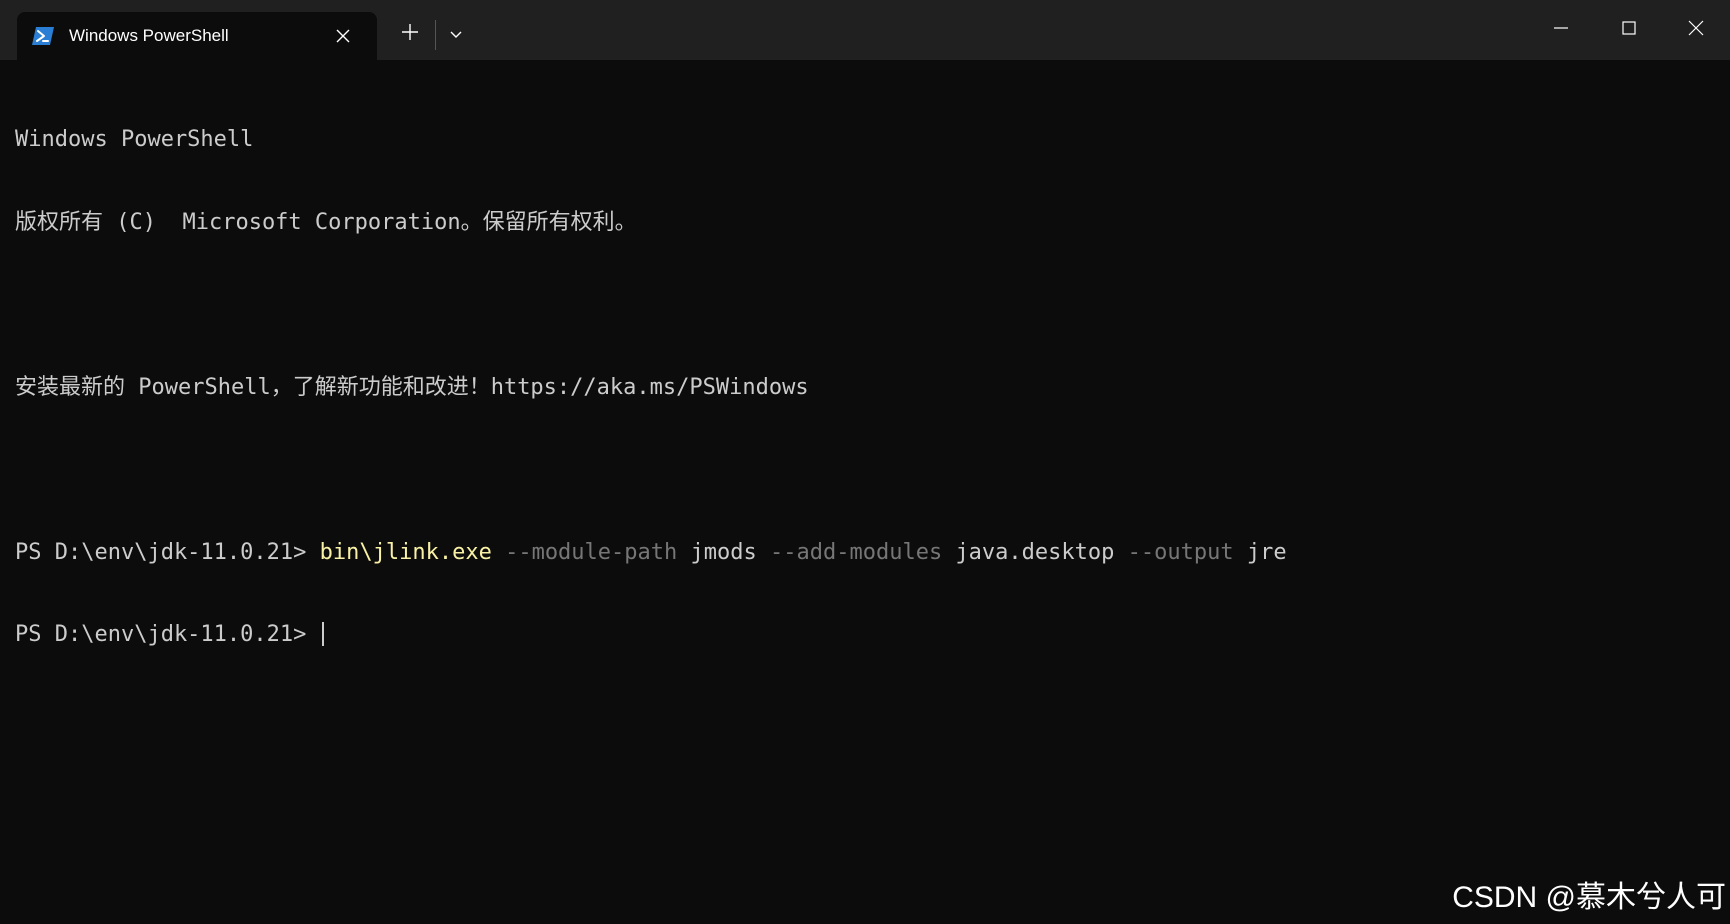  I want to click on command-param: --output, so click(1180, 552).